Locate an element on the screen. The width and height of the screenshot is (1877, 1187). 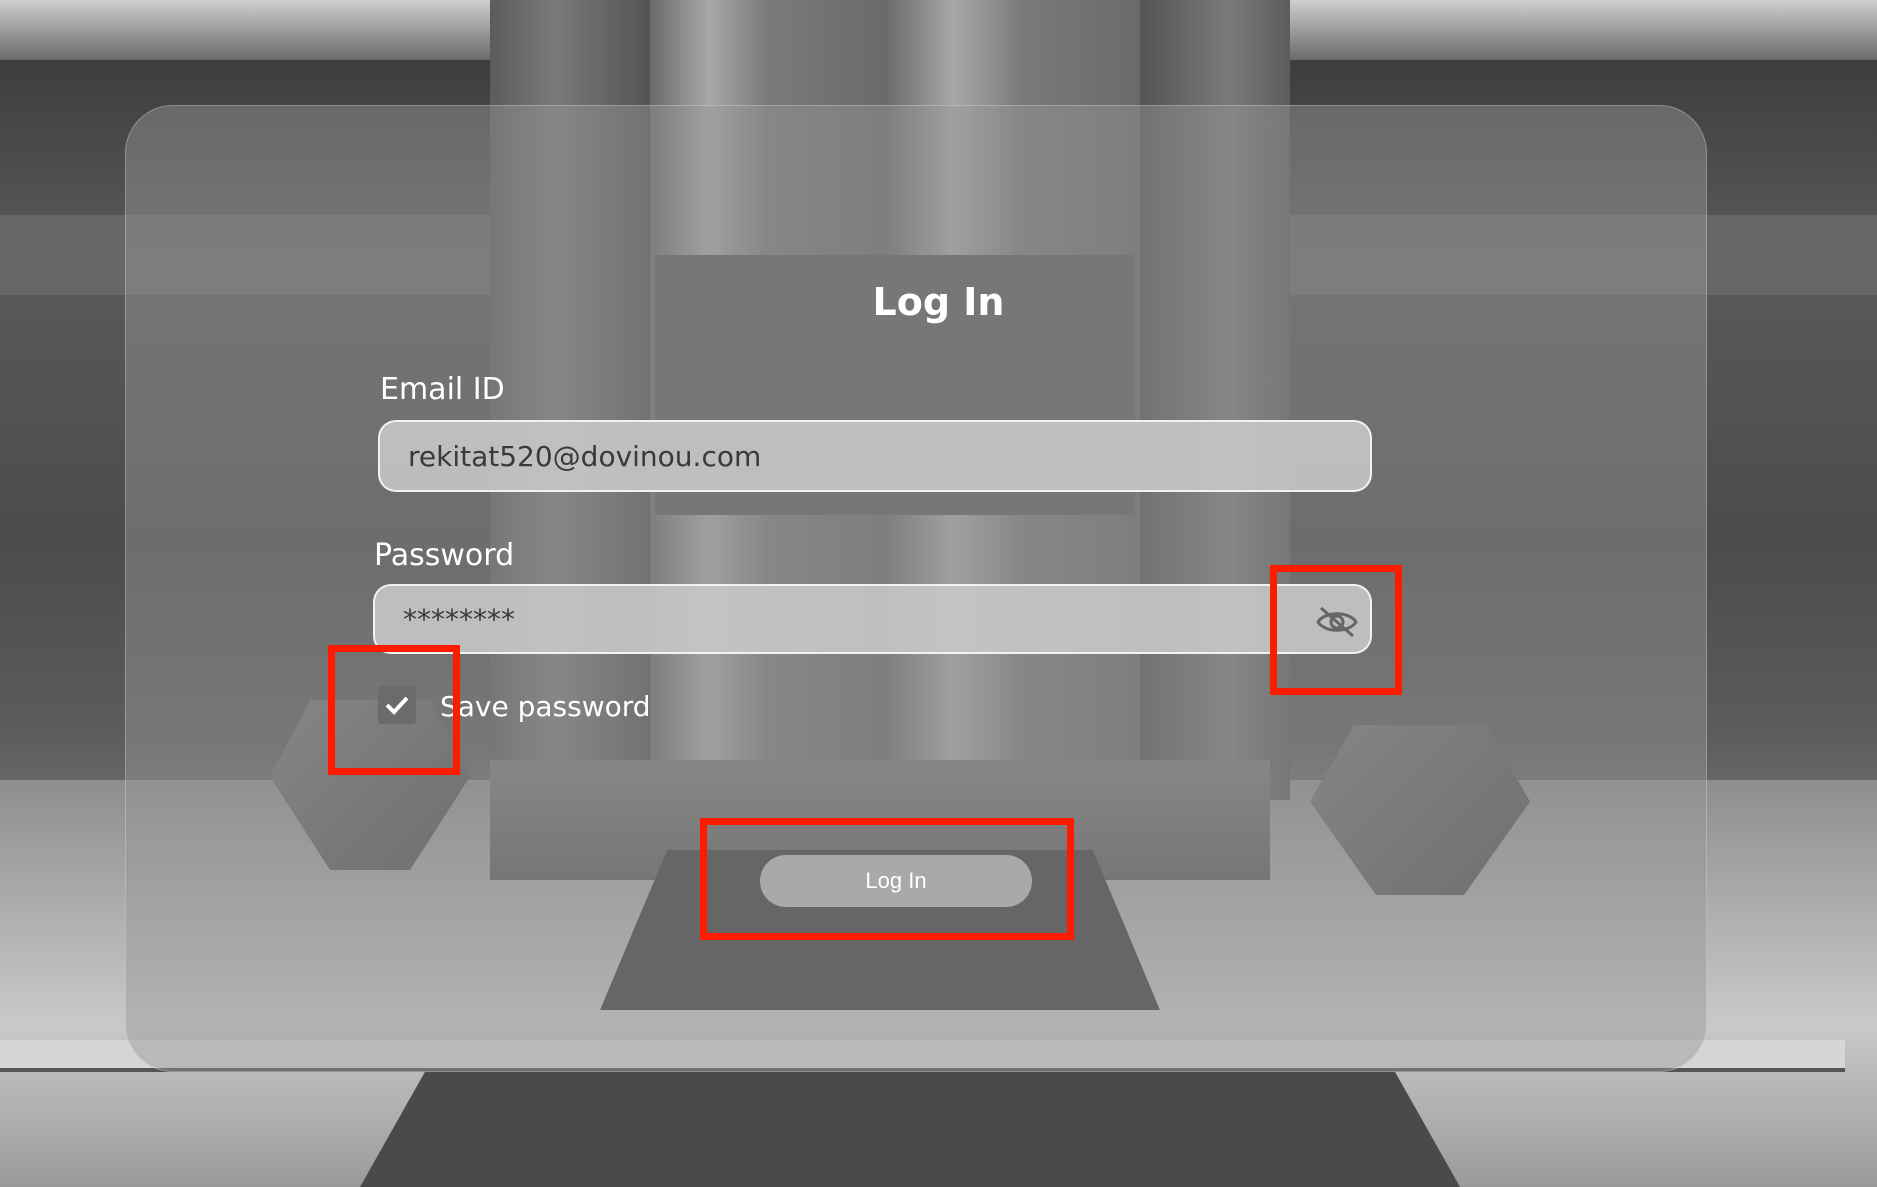
email-field: rekitat520@dovinou.com is located at coordinates (875, 456).